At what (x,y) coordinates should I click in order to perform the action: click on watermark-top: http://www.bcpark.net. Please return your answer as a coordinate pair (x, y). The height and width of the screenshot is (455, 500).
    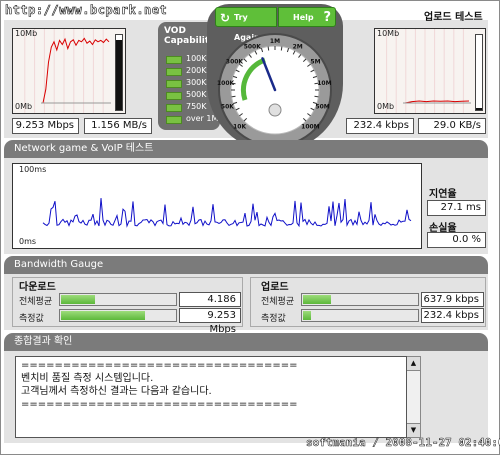
    Looking at the image, I should click on (86, 10).